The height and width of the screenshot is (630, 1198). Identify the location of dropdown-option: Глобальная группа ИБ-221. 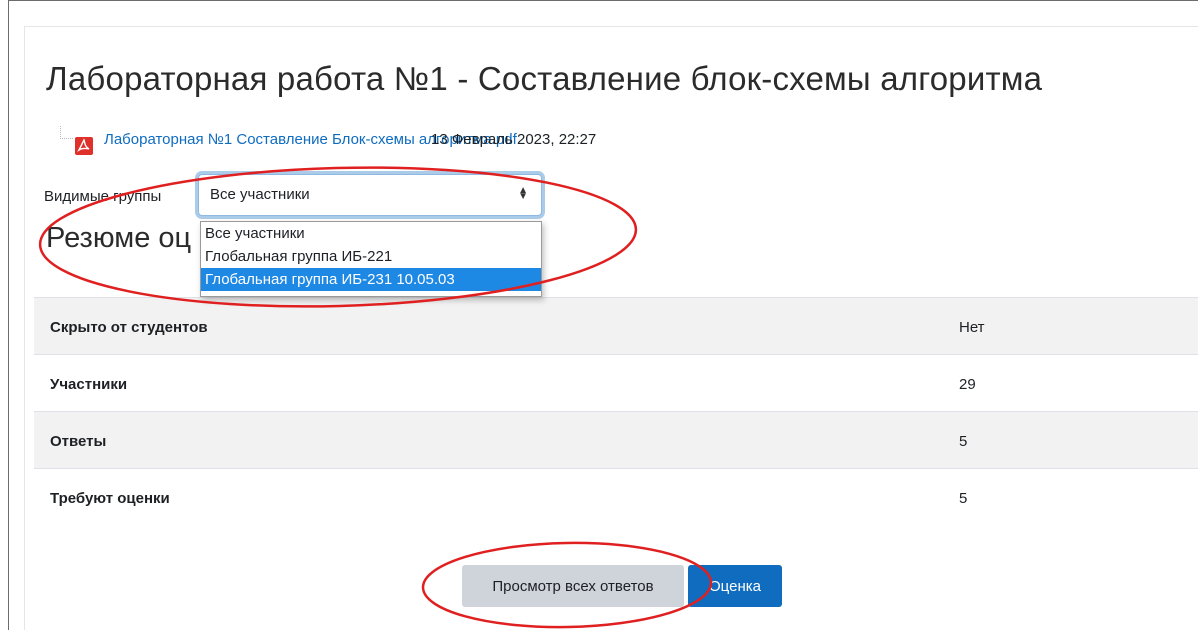
(371, 256).